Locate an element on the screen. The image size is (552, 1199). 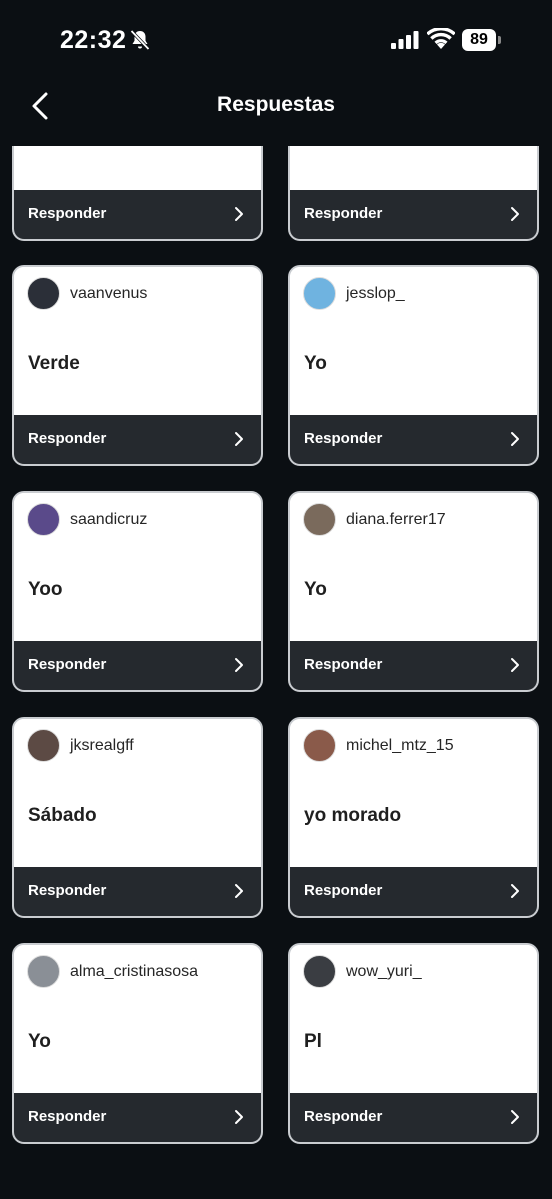
user-row: saandicruz is located at coordinates (87, 519).